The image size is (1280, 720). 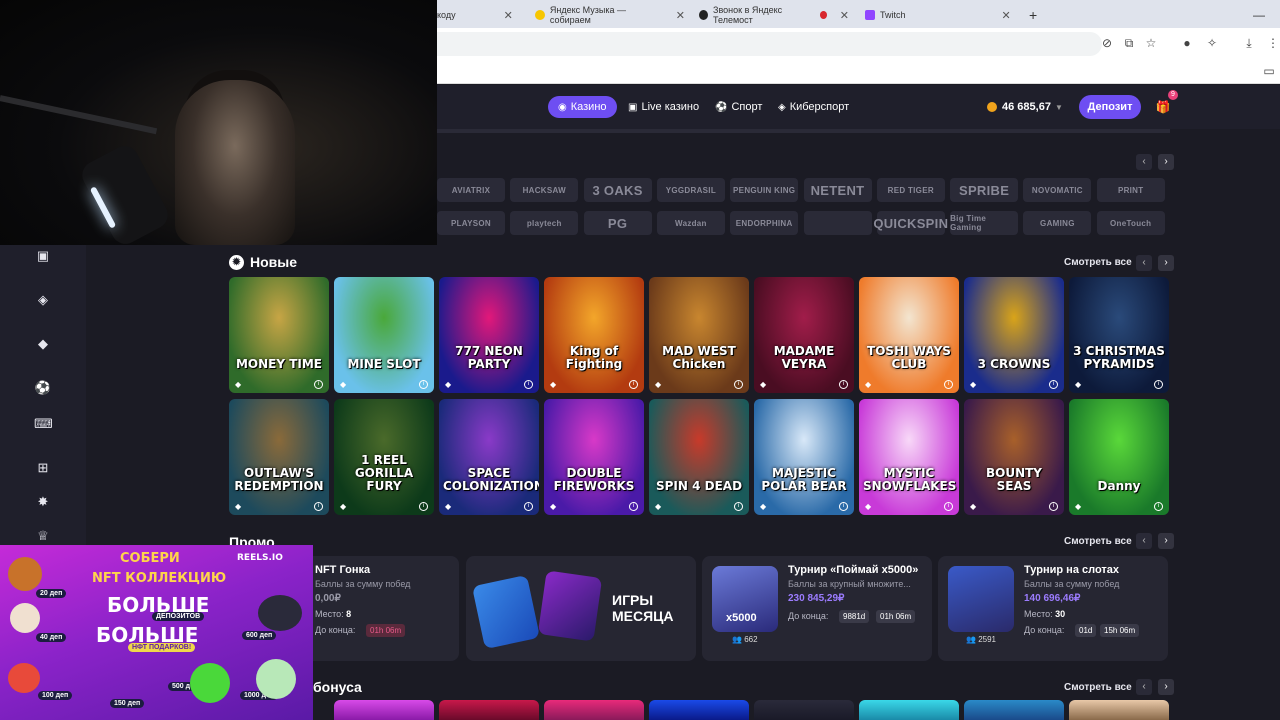 I want to click on bonus-next-button: ›, so click(x=1166, y=687).